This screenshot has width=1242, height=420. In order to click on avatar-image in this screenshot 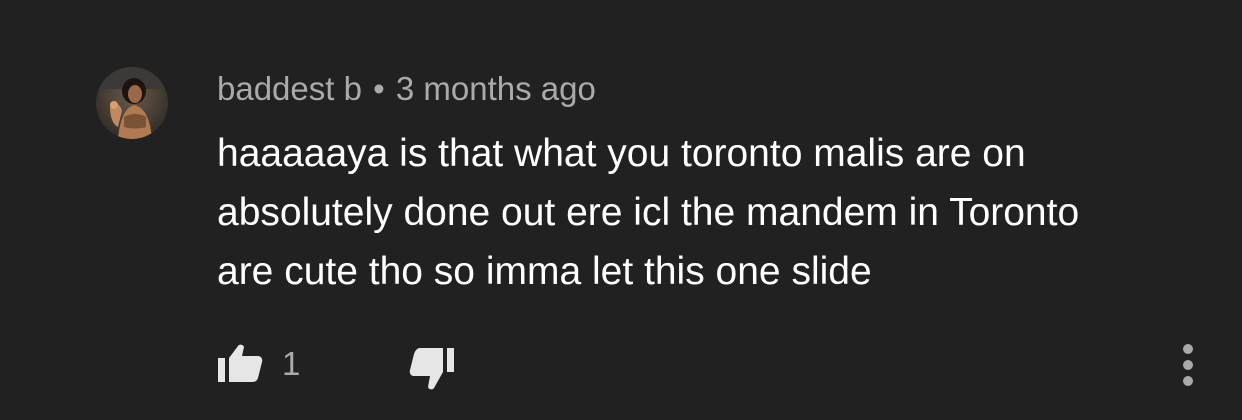, I will do `click(132, 103)`.